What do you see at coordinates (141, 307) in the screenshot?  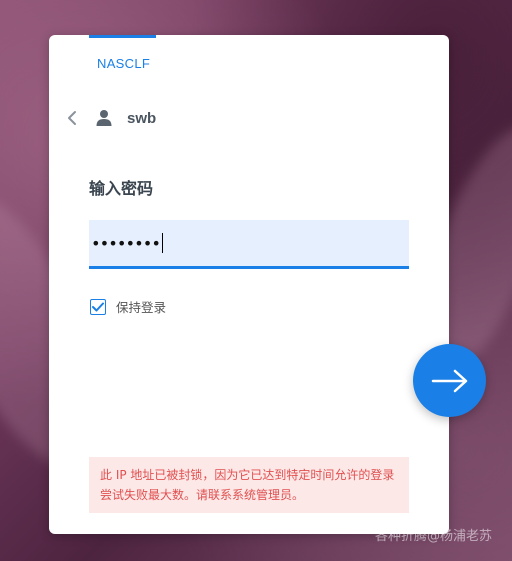 I see `keep-login-label: 保持登录` at bounding box center [141, 307].